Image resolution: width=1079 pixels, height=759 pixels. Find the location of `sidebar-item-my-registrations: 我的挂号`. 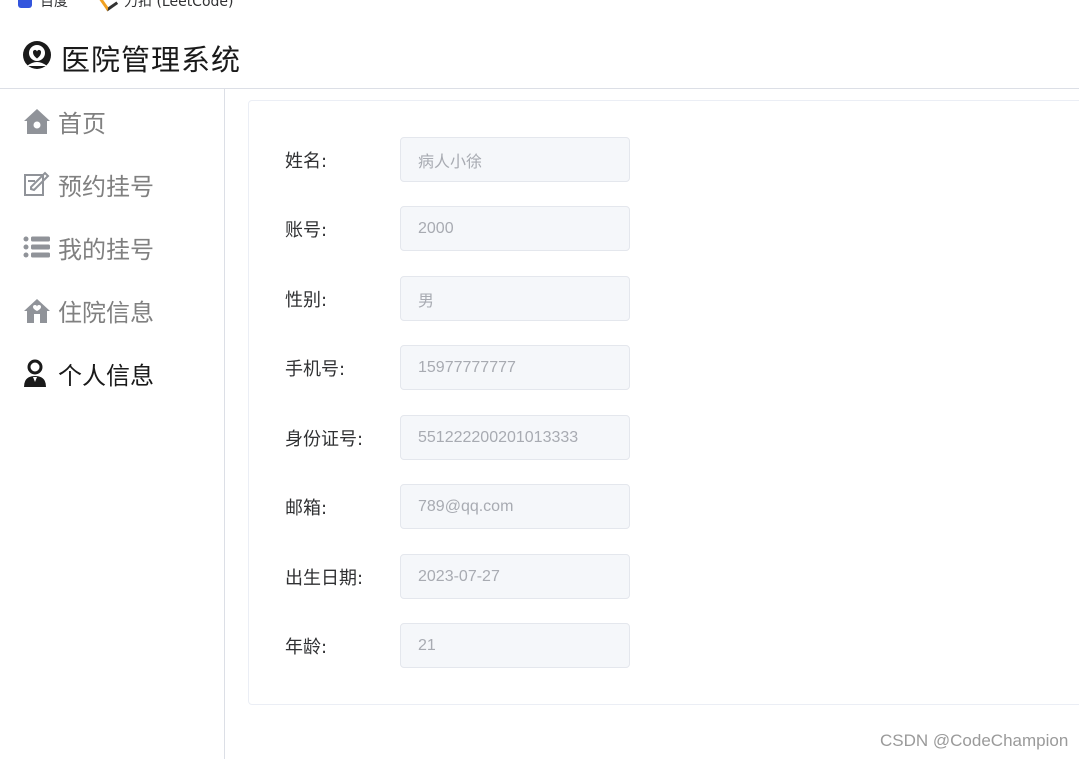

sidebar-item-my-registrations: 我的挂号 is located at coordinates (88, 247).